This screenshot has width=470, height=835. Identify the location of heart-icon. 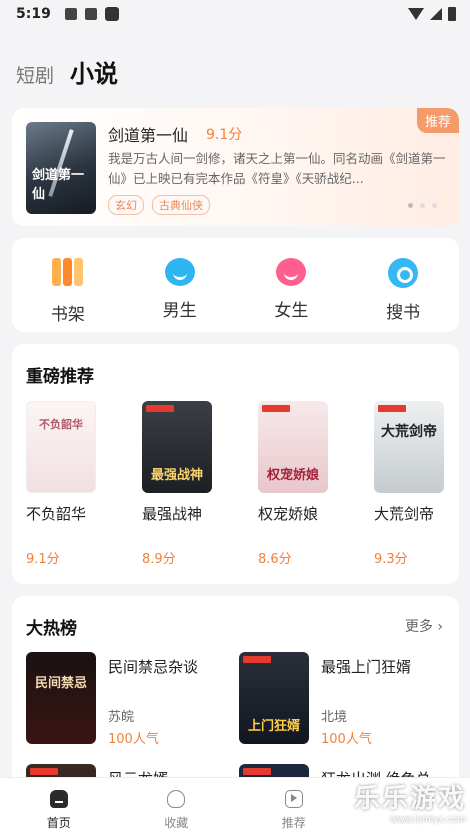
(176, 799).